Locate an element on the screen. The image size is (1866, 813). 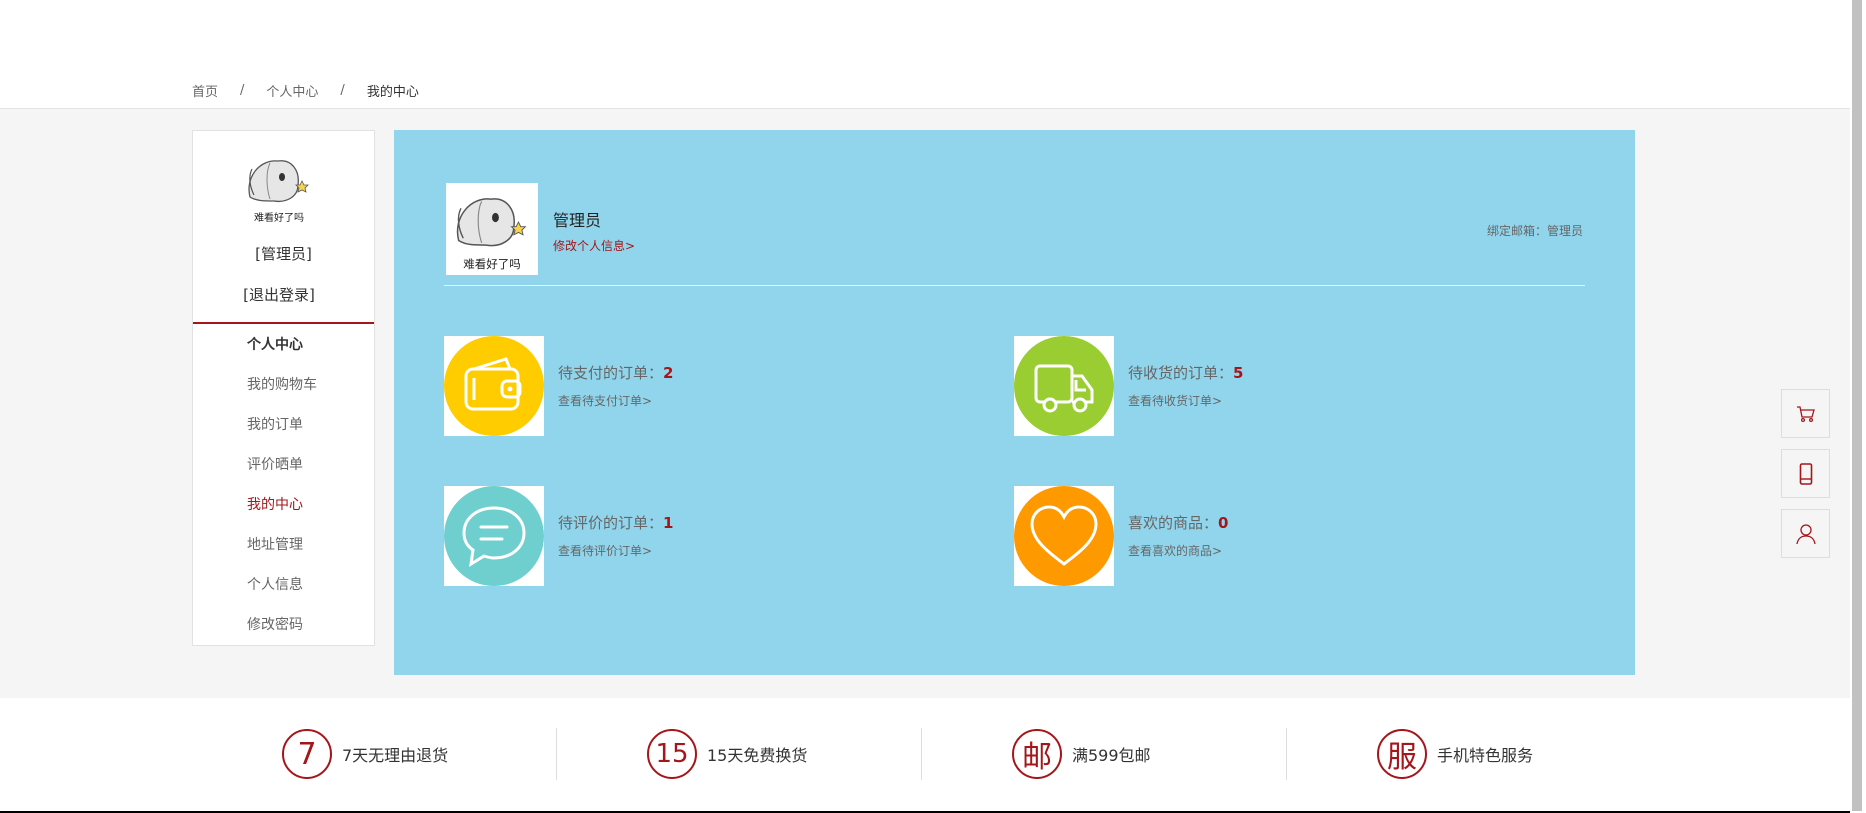
stat-count: 1 is located at coordinates (668, 523).